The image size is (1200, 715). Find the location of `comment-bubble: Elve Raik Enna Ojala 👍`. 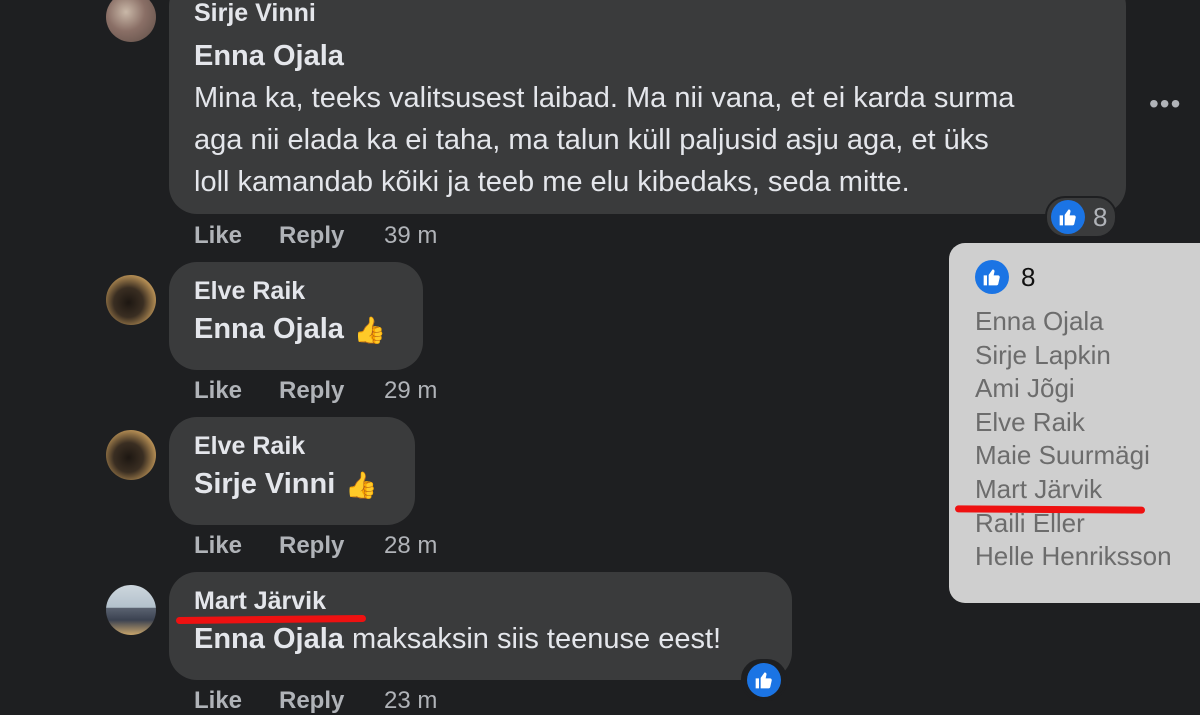

comment-bubble: Elve Raik Enna Ojala 👍 is located at coordinates (296, 316).